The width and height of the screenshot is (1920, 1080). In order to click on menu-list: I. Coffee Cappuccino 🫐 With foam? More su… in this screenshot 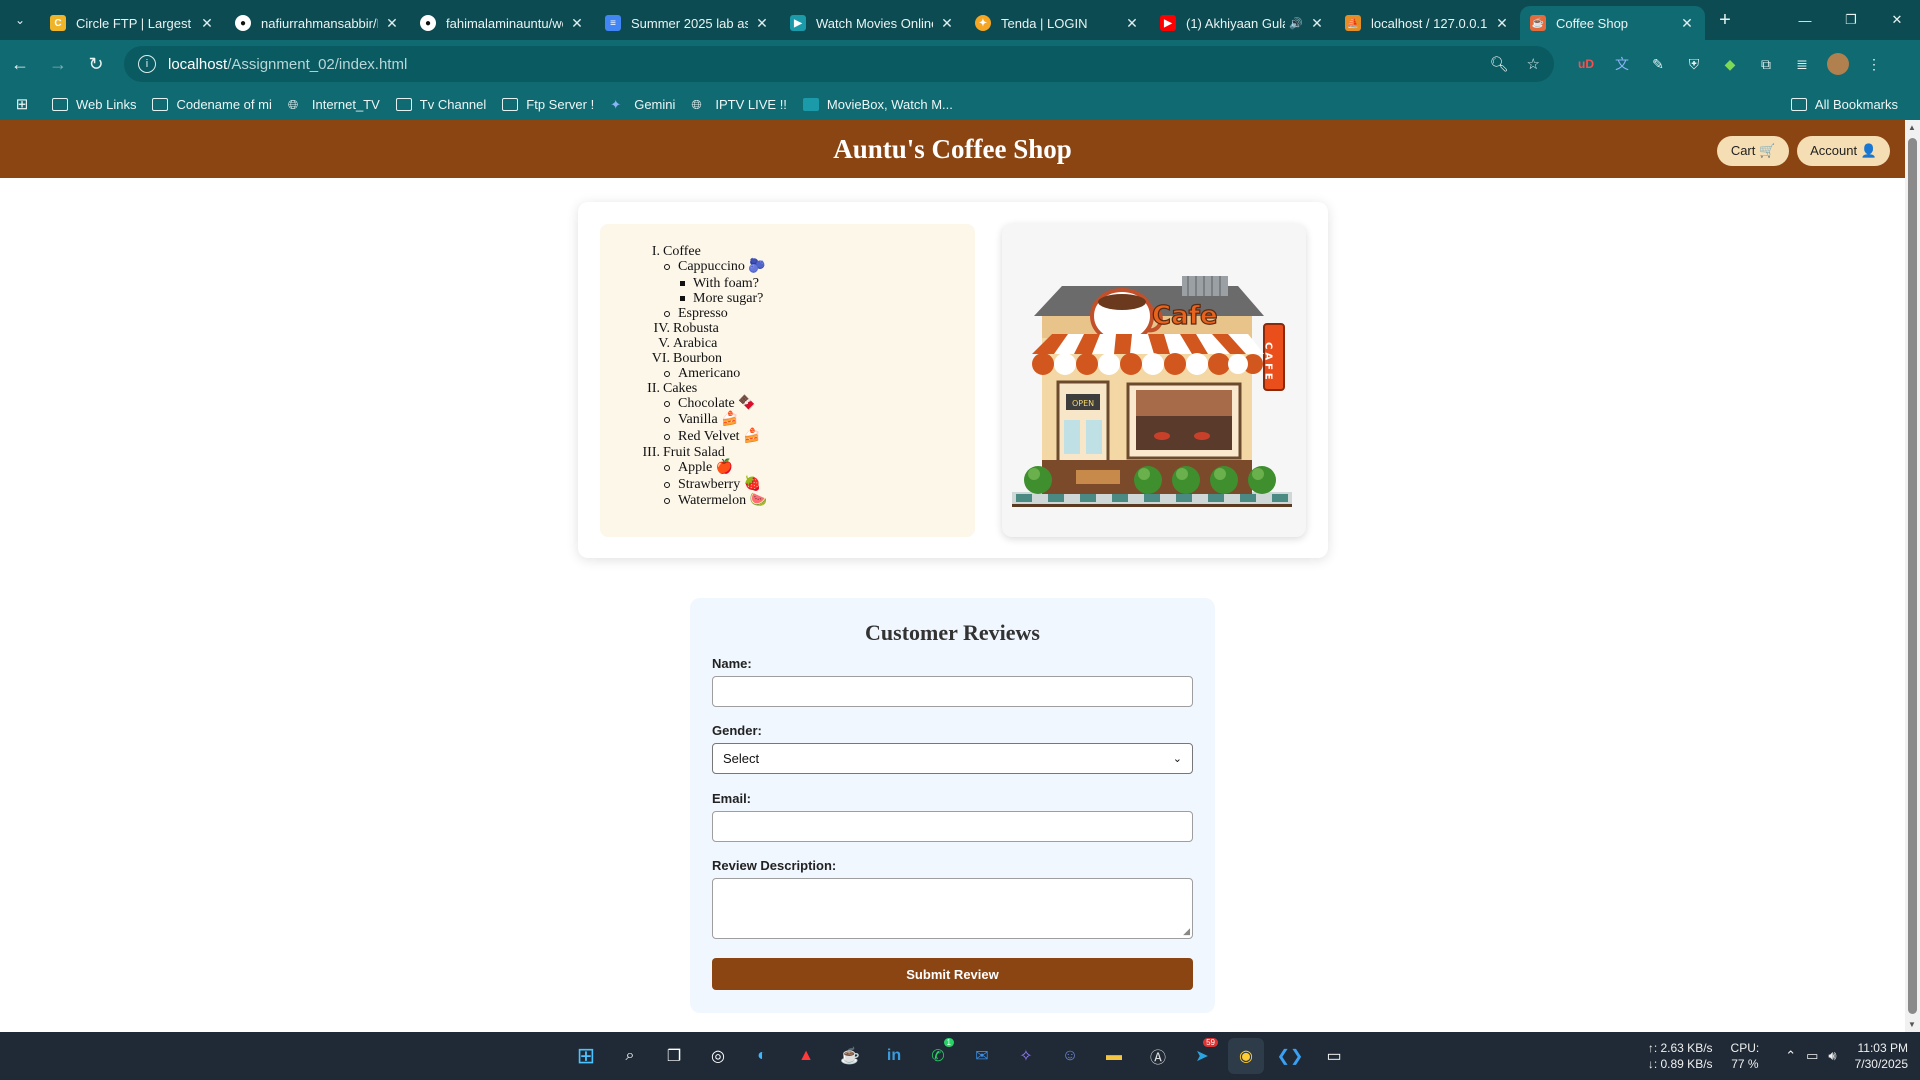, I will do `click(787, 380)`.